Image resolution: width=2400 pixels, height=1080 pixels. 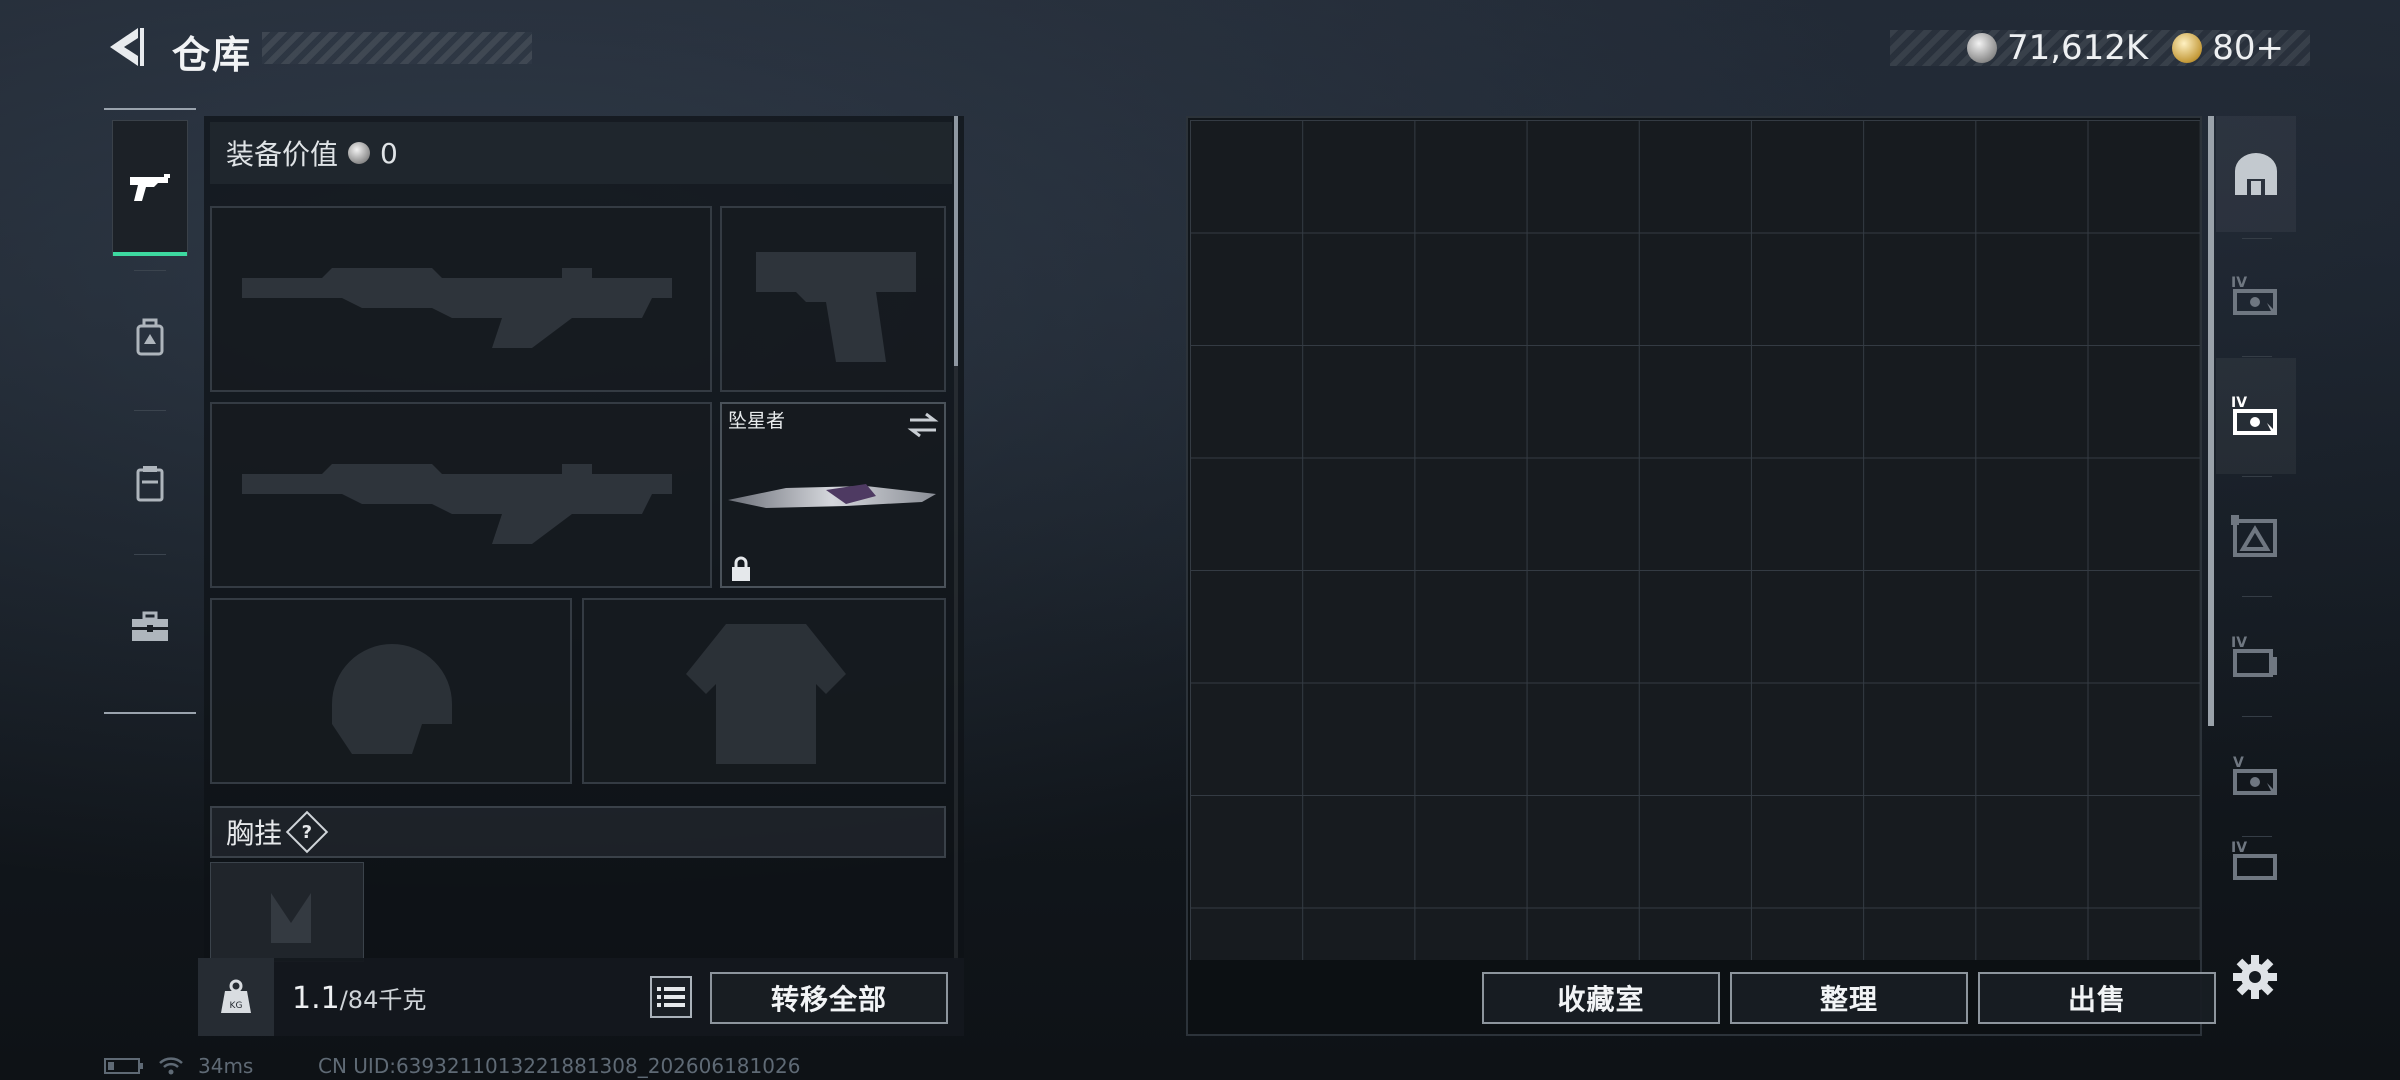 I want to click on storage-scrollbar, so click(x=2211, y=421).